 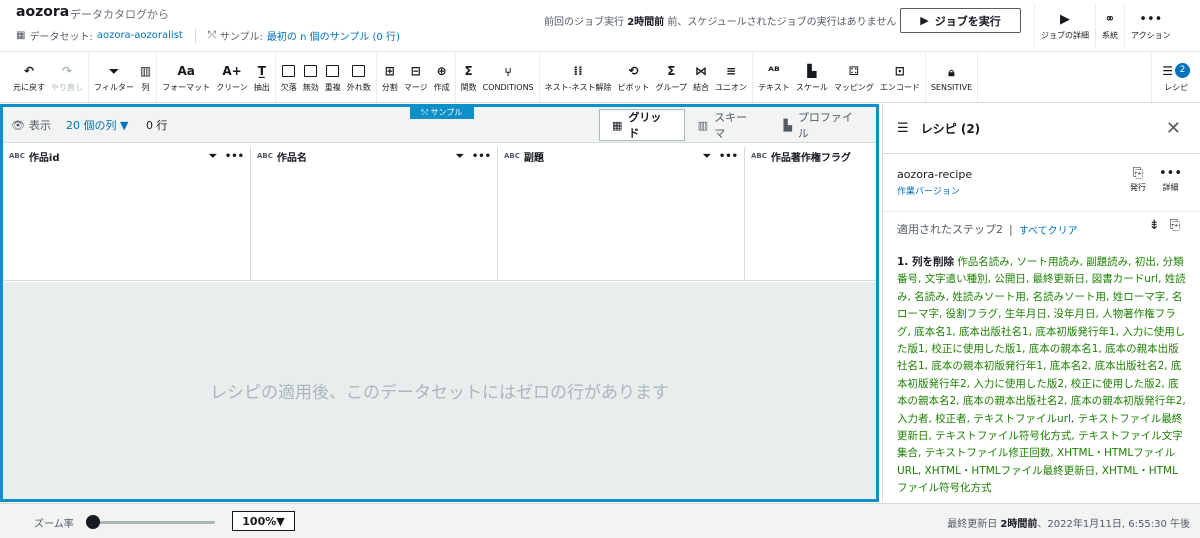 I want to click on missing-button: 欠落, so click(x=289, y=77).